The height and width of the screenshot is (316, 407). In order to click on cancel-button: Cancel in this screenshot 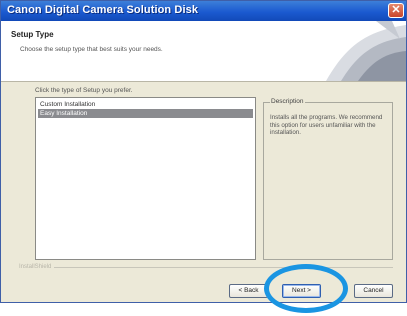, I will do `click(373, 291)`.